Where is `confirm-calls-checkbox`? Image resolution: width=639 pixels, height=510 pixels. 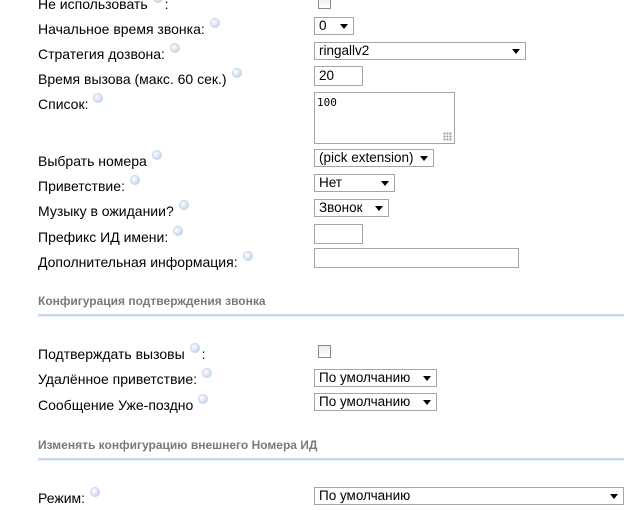
confirm-calls-checkbox is located at coordinates (324, 351).